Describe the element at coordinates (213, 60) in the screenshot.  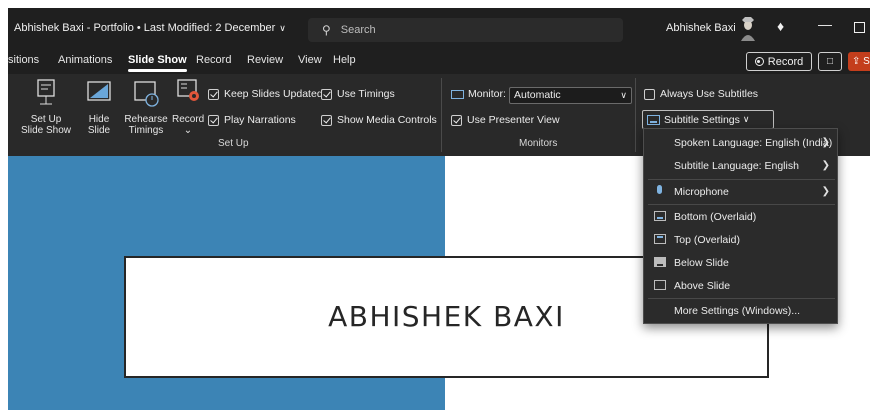
I see `tab-record: Record` at that location.